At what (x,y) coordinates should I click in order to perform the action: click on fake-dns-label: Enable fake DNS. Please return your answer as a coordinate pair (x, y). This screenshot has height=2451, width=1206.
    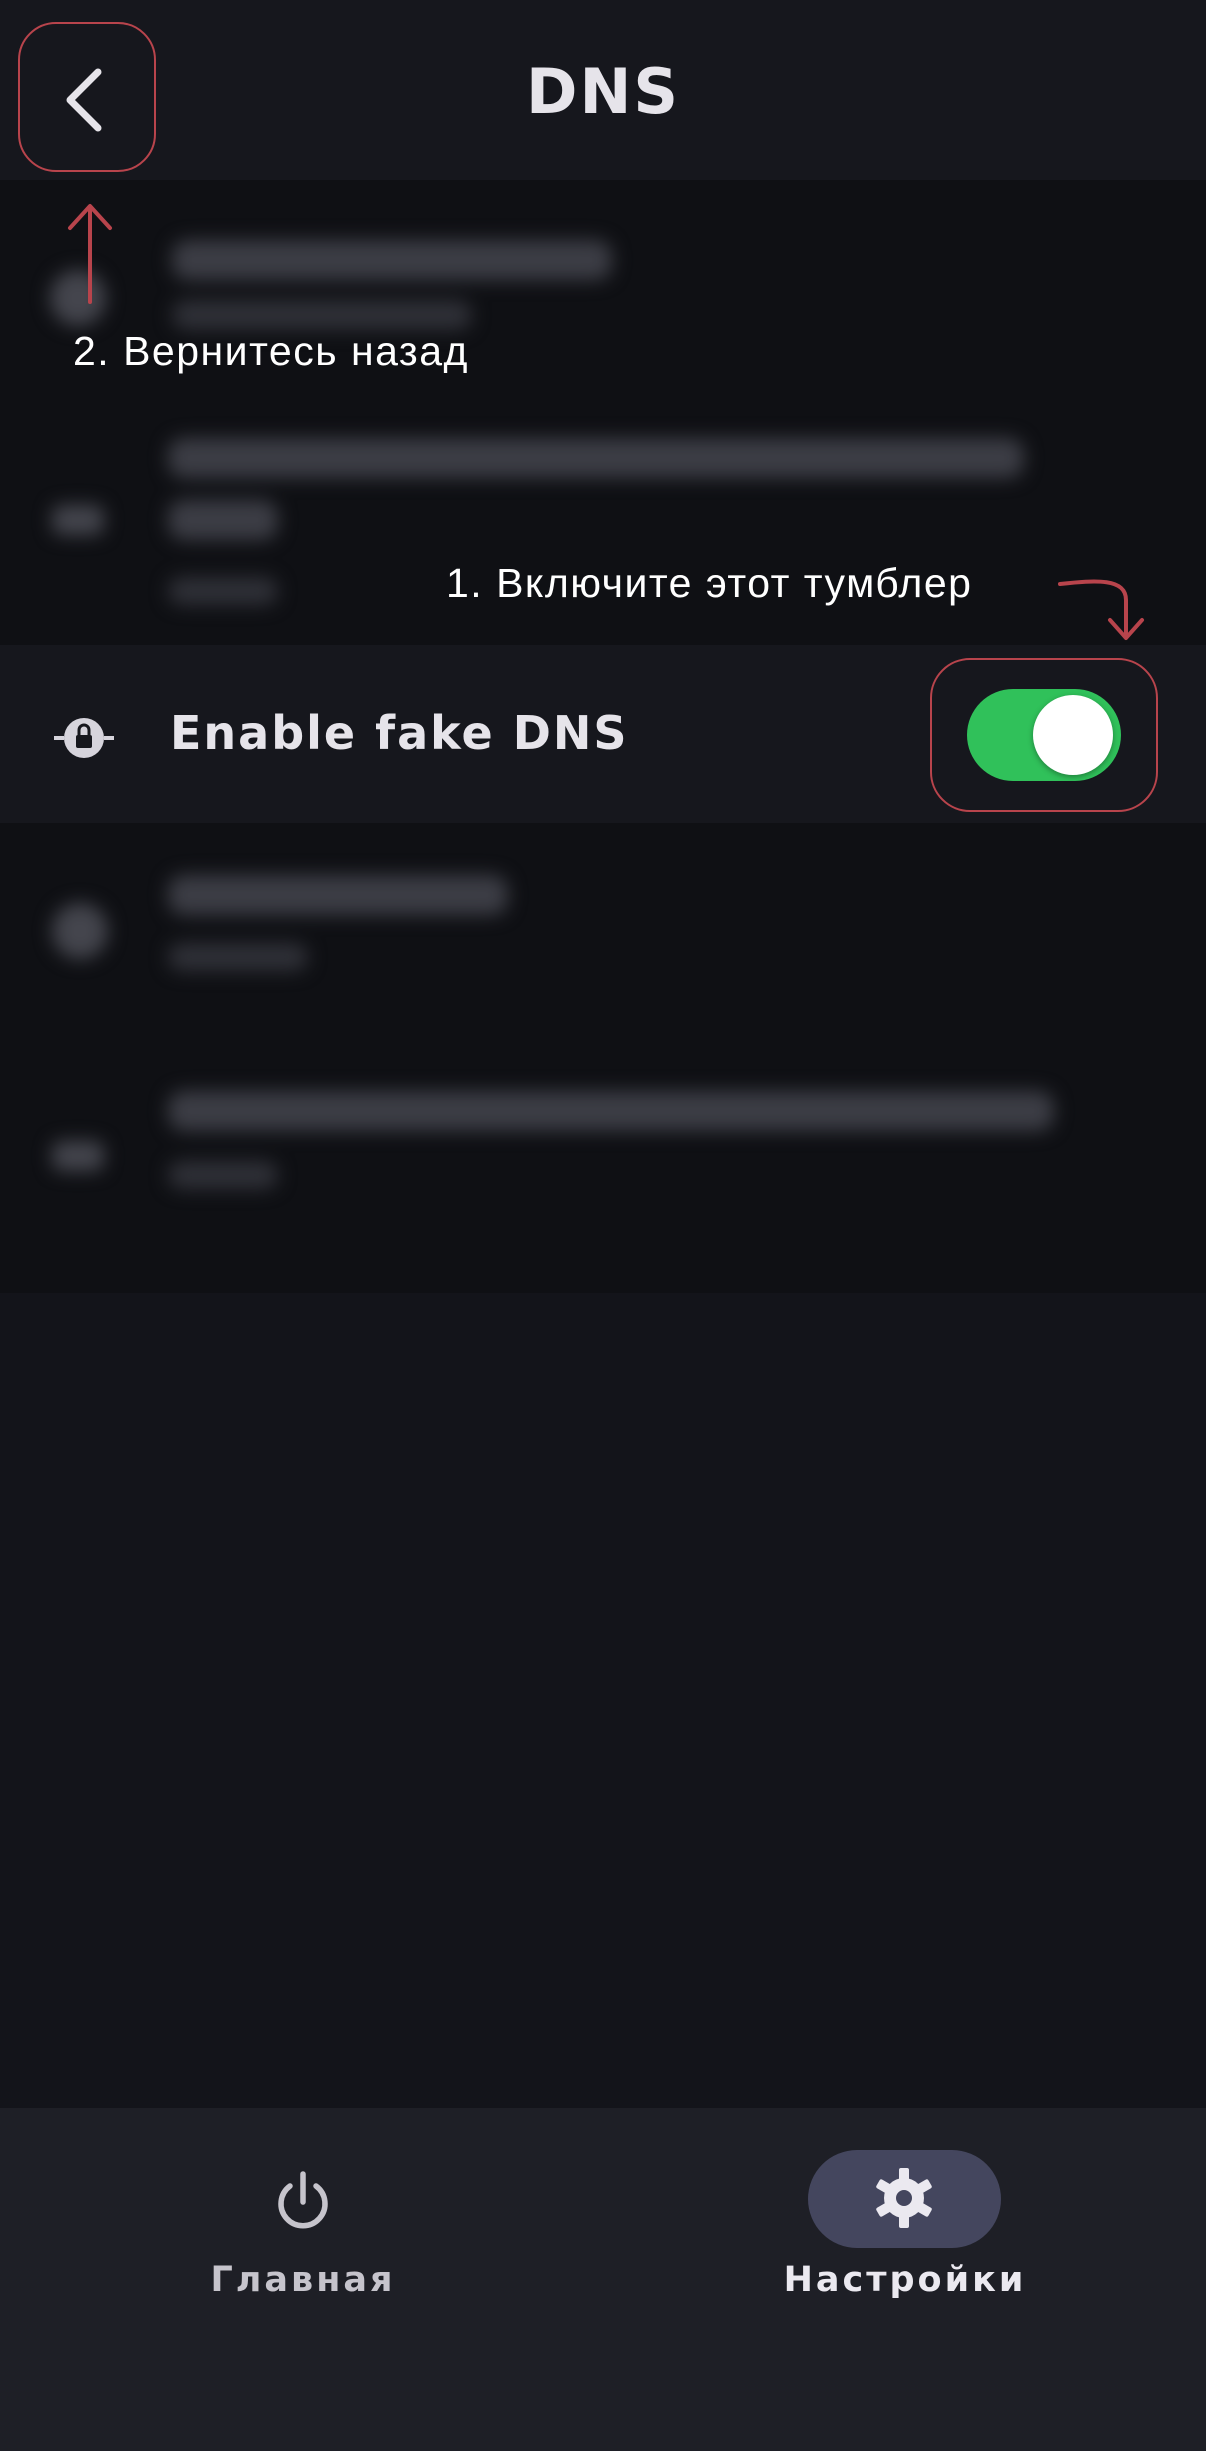
    Looking at the image, I should click on (399, 733).